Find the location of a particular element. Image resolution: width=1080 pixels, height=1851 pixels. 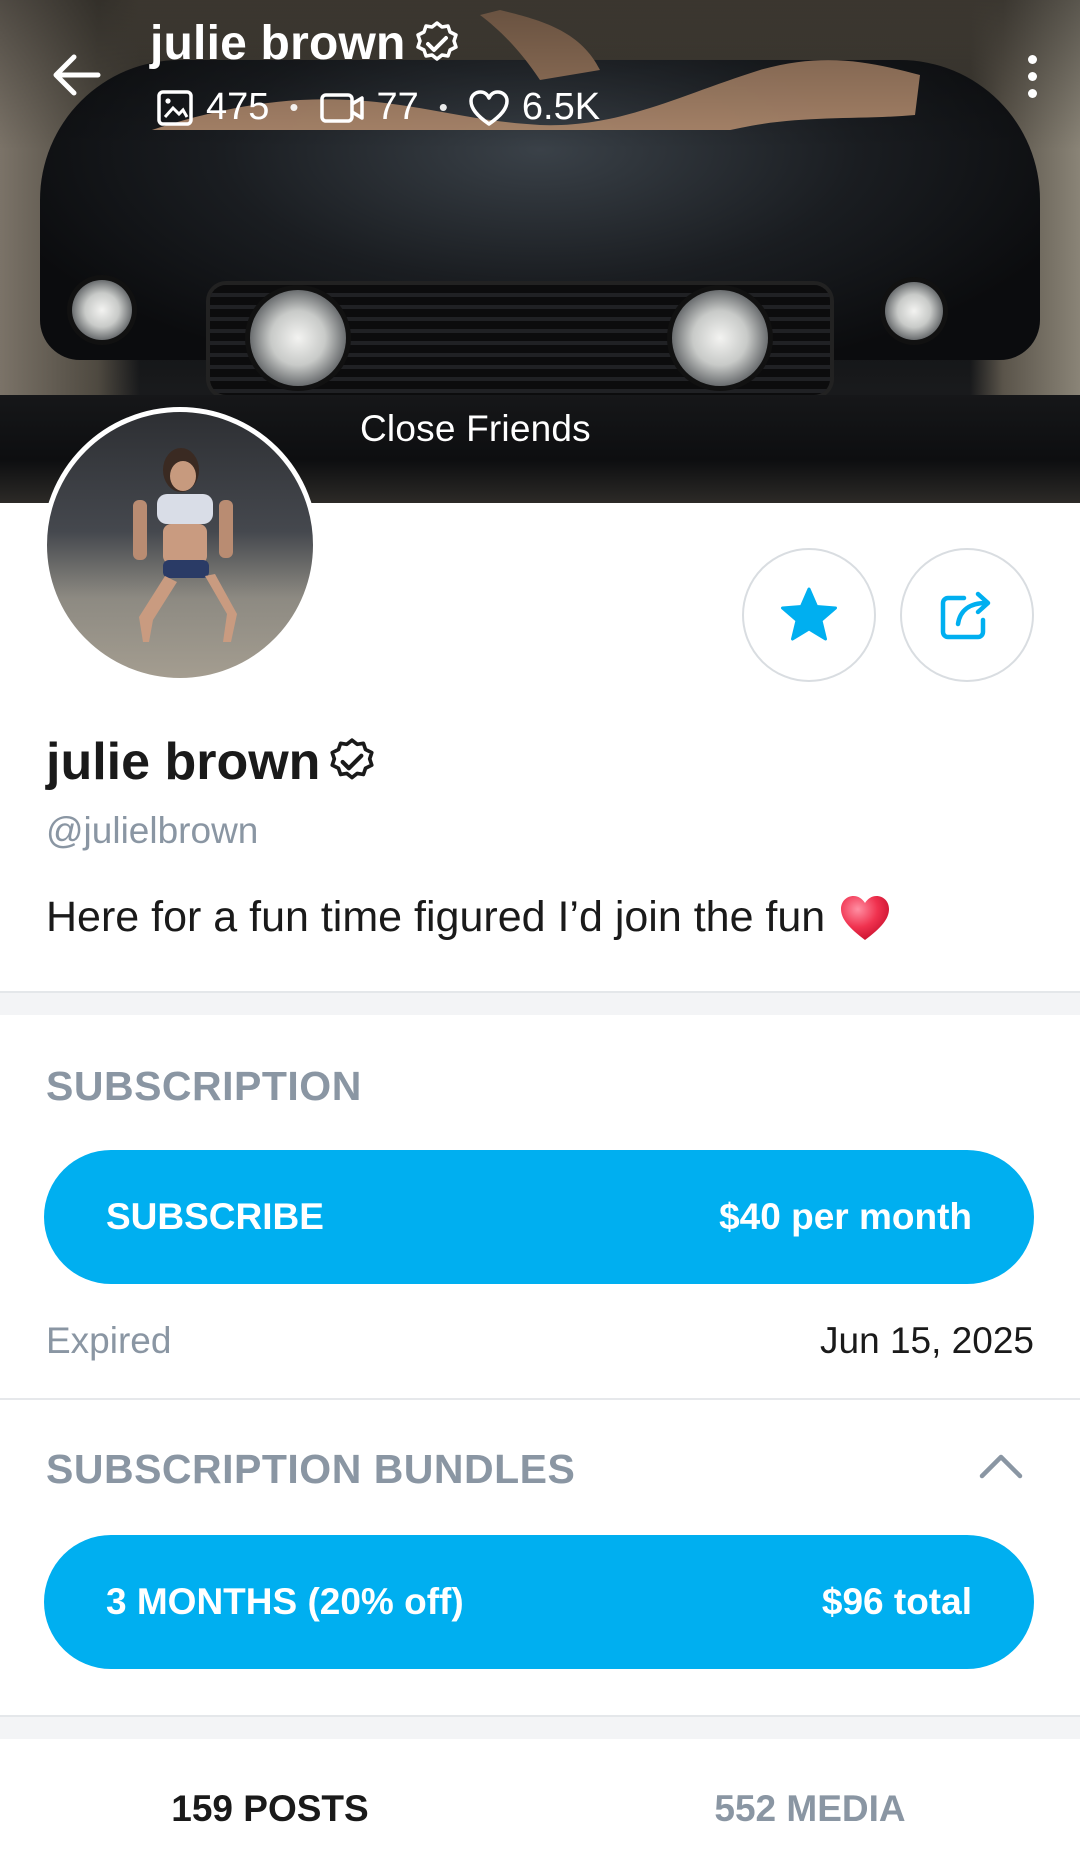

likes-stat: 6.5K is located at coordinates (534, 107).